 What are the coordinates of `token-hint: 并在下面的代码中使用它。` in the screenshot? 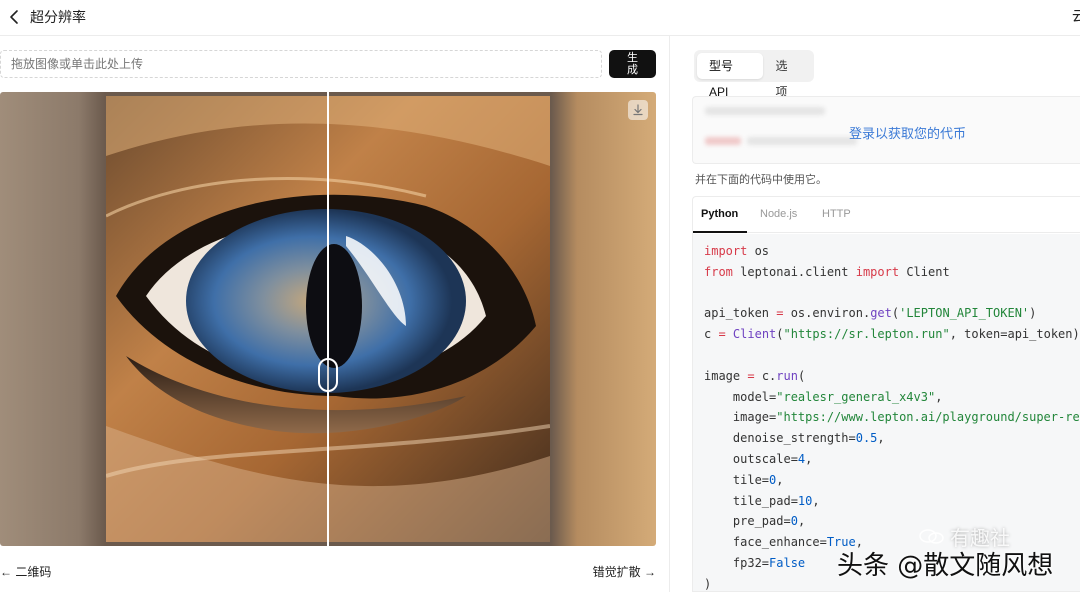 It's located at (761, 180).